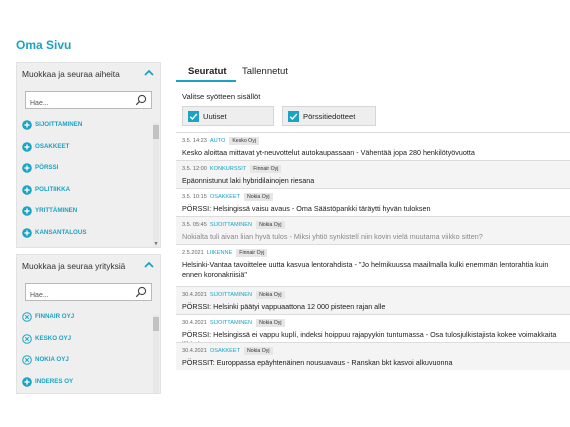  I want to click on companies-search, so click(88, 293).